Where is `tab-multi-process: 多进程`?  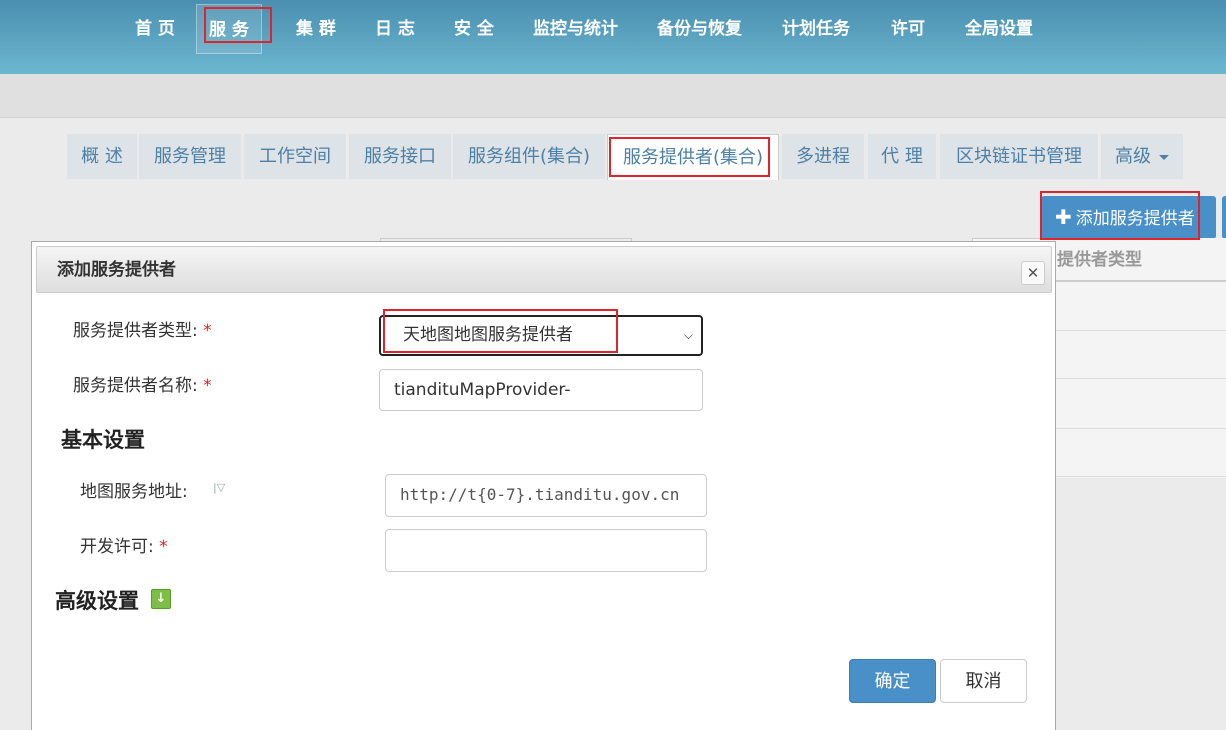 tab-multi-process: 多进程 is located at coordinates (823, 156).